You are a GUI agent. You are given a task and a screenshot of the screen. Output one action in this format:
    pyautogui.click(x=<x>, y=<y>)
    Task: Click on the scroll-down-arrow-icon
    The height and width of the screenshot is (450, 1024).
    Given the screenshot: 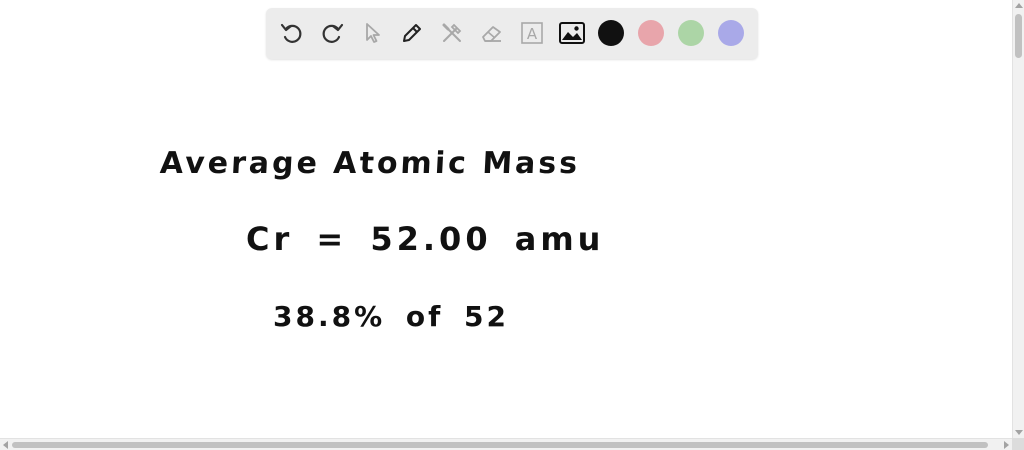 What is the action you would take?
    pyautogui.click(x=1019, y=432)
    